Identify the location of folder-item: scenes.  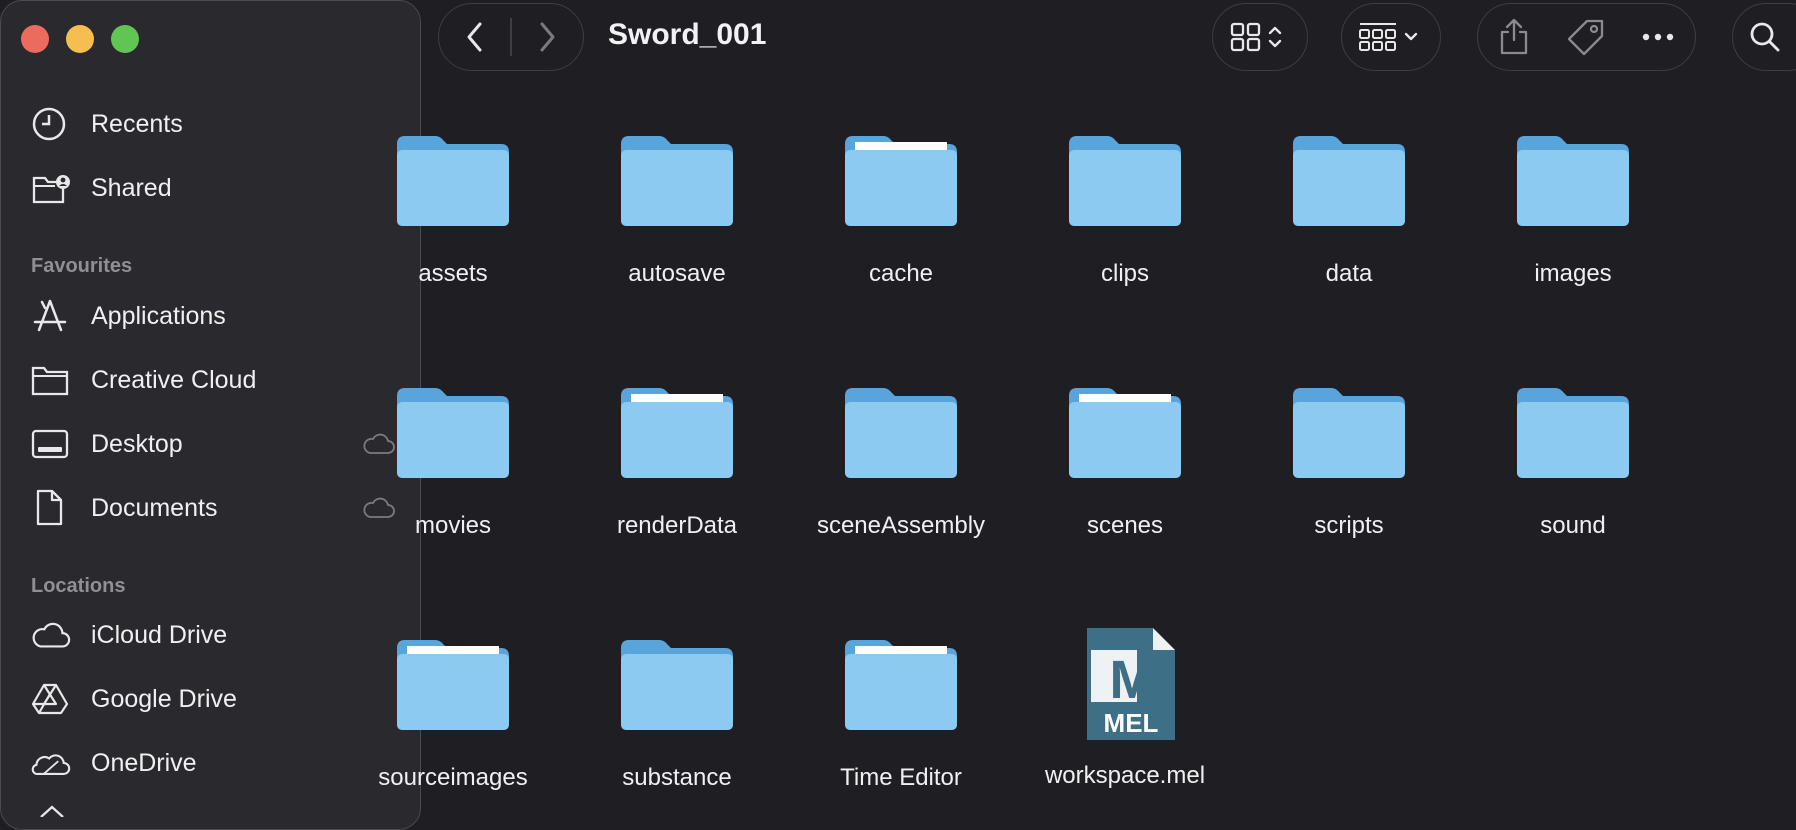
(1125, 461).